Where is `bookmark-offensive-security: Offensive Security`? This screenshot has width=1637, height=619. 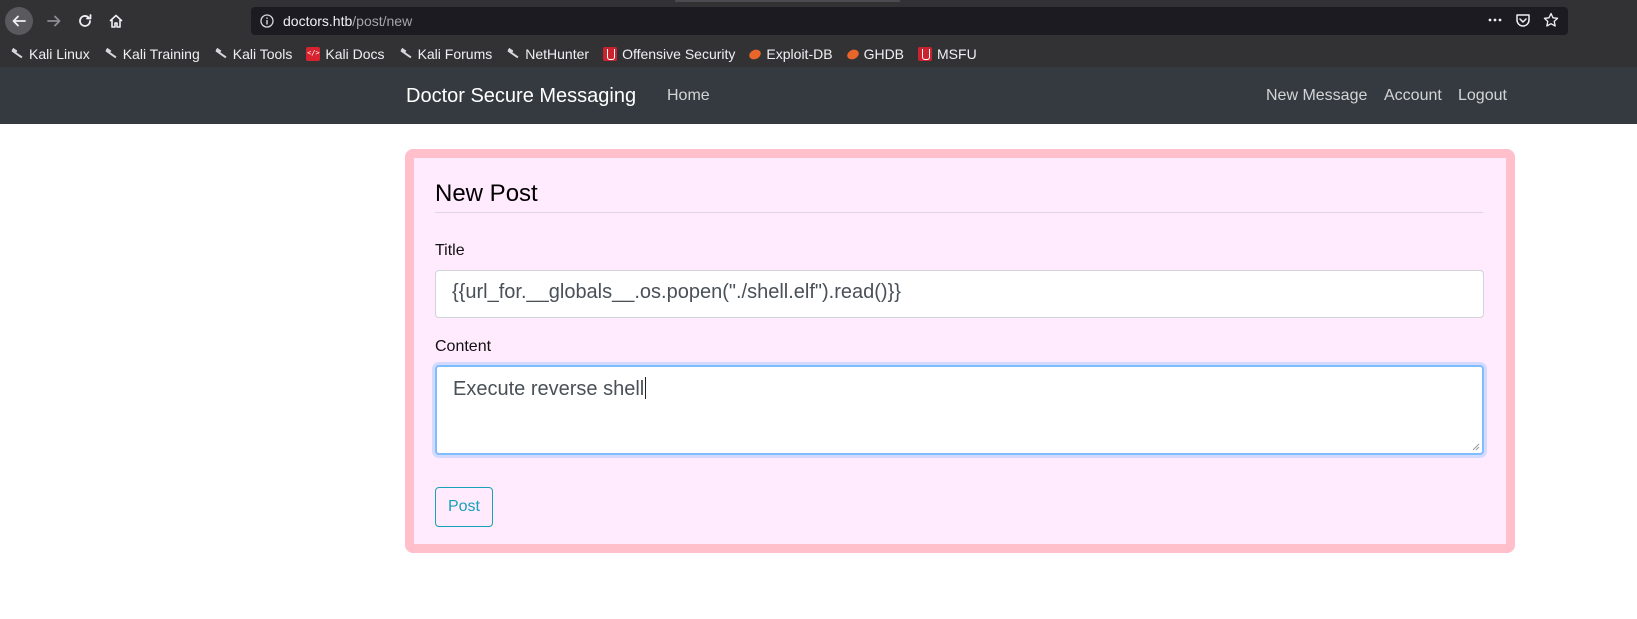
bookmark-offensive-security: Offensive Security is located at coordinates (669, 54).